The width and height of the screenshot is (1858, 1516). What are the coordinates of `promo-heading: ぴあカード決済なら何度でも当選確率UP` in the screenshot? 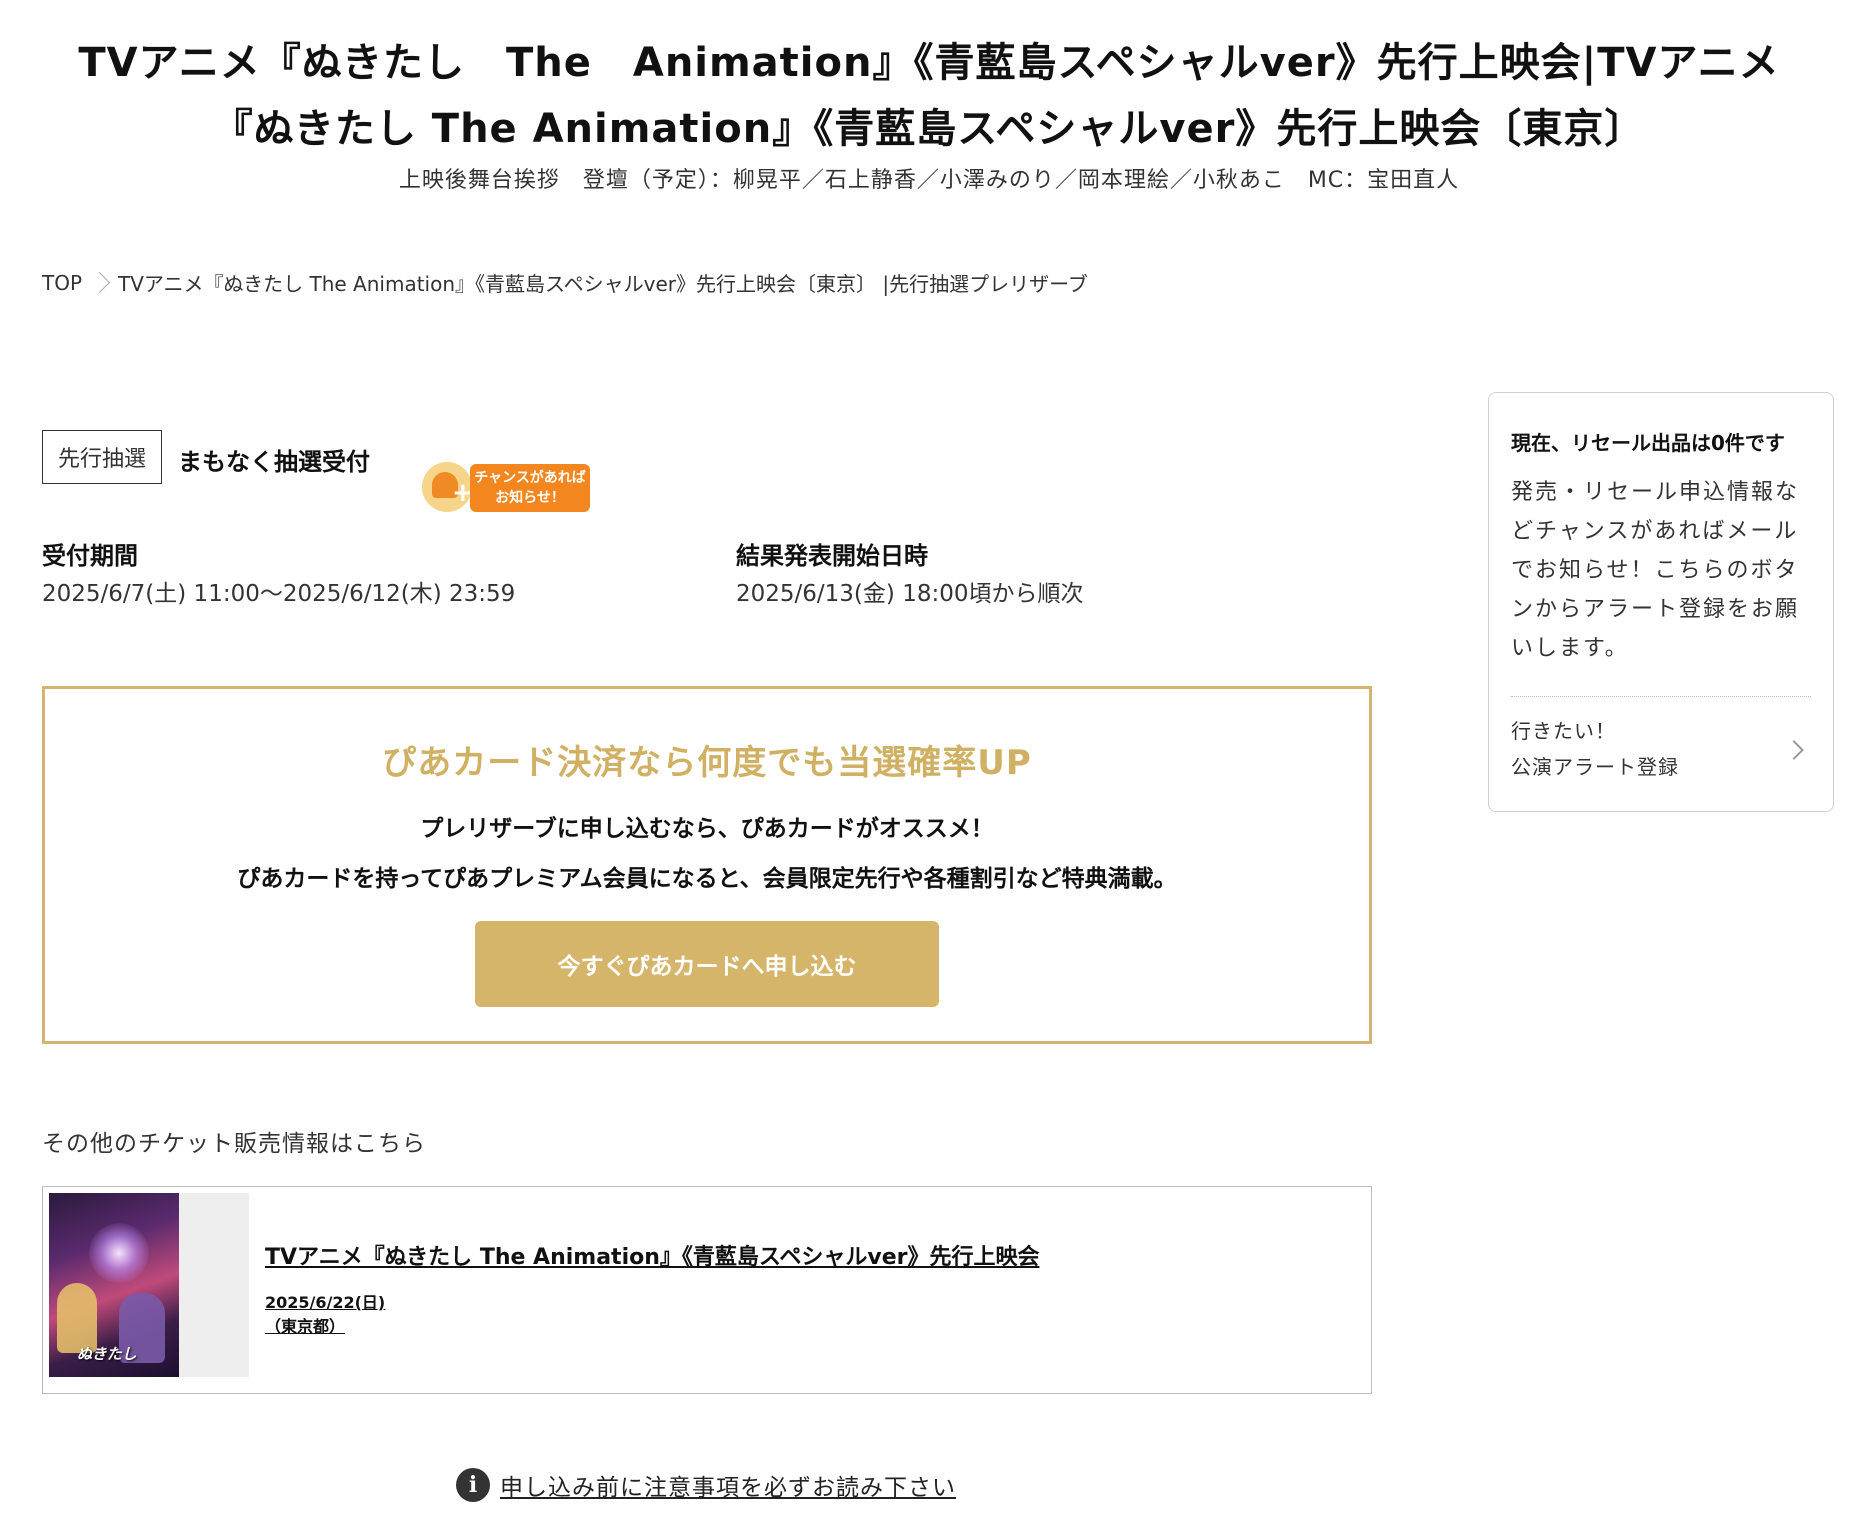 It's located at (707, 763).